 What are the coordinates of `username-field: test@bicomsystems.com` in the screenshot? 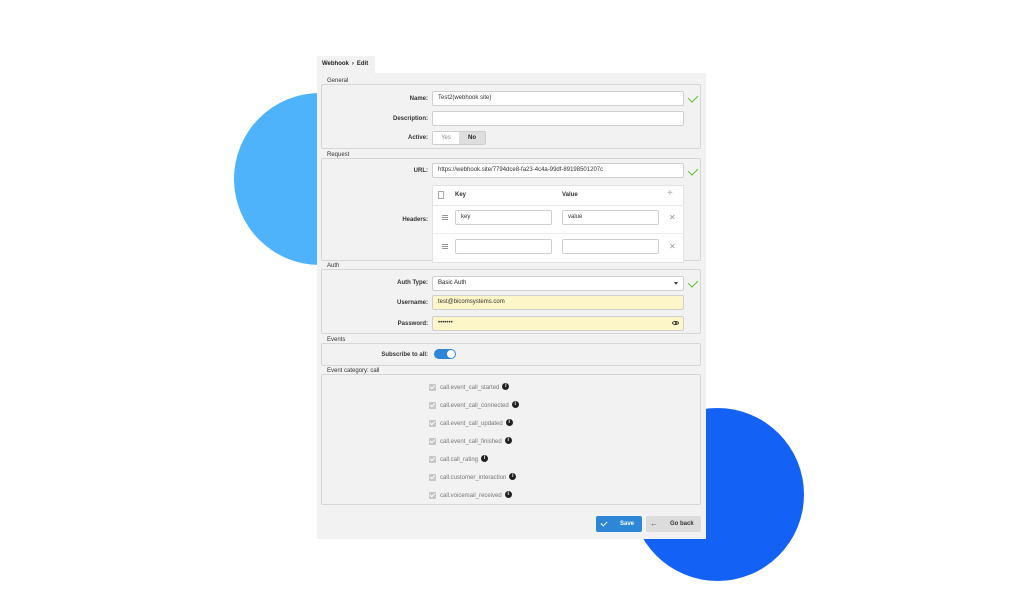 It's located at (558, 302).